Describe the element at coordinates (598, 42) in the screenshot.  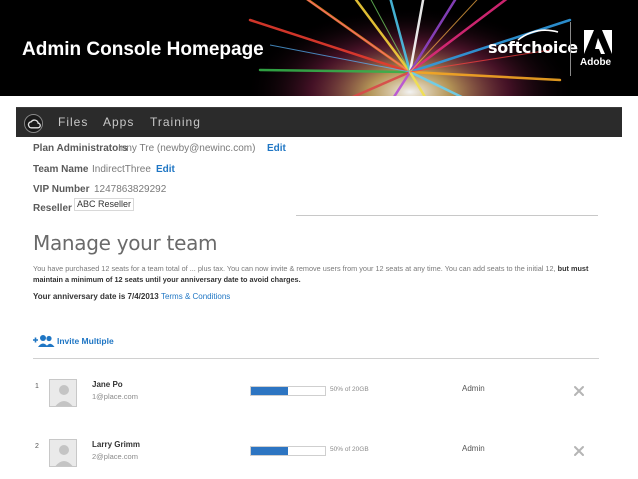
I see `adobe-logo-icon` at that location.